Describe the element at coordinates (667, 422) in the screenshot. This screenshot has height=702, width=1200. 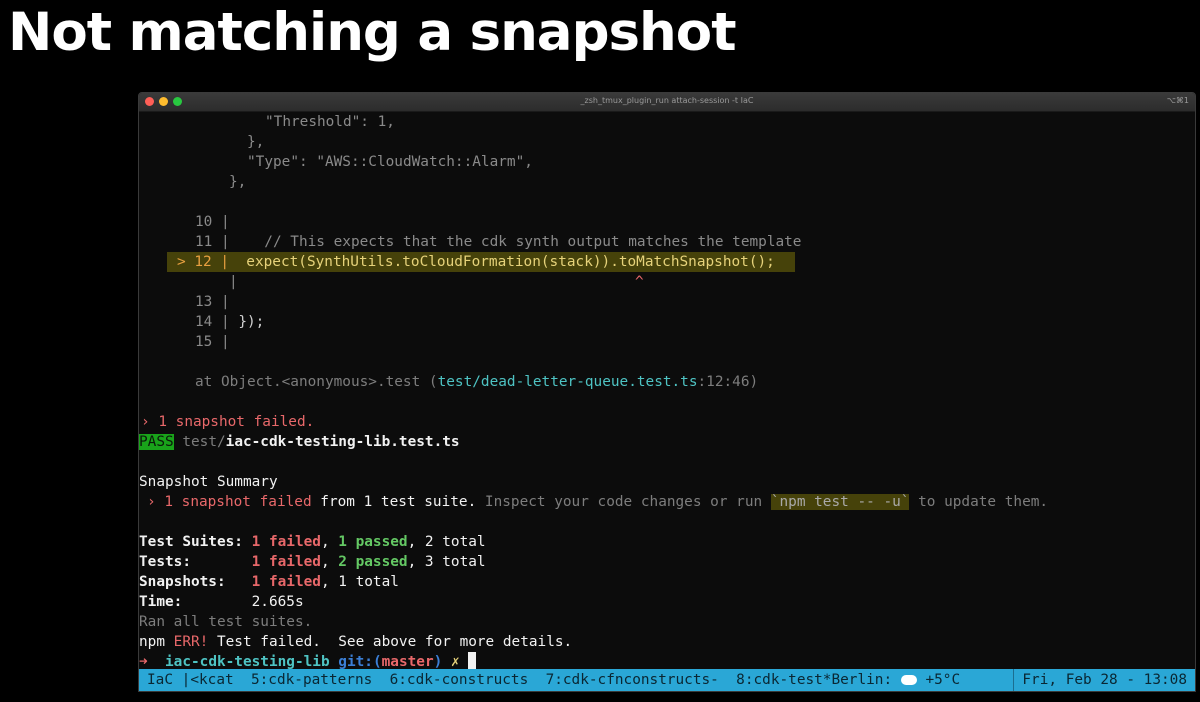
I see `snapshot-failed-line: › 1 snapshot failed.` at that location.